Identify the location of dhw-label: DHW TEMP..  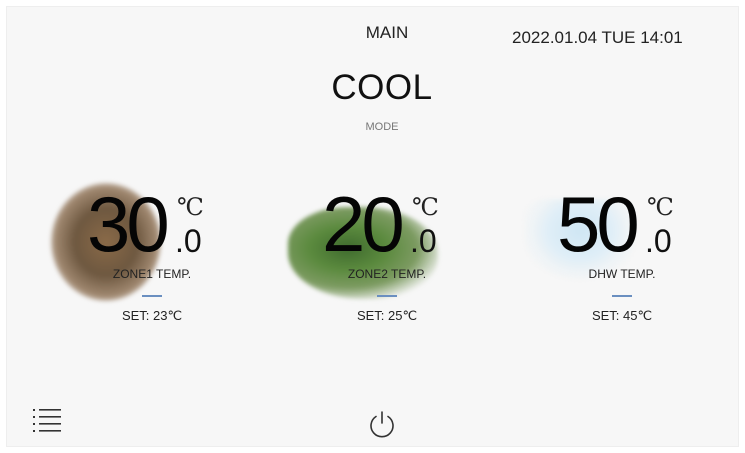
(622, 274).